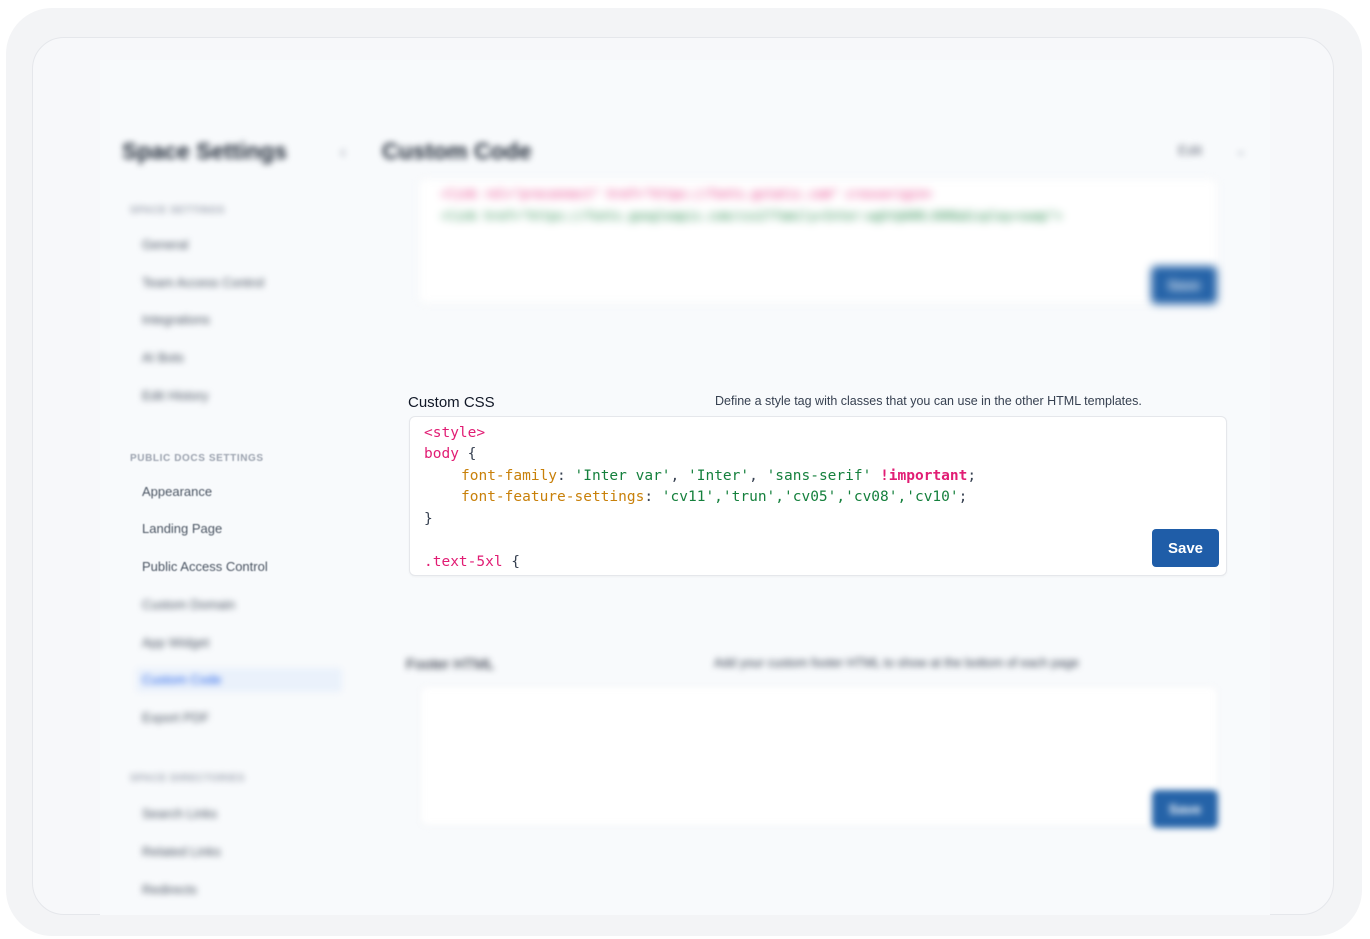 The width and height of the screenshot is (1370, 939). What do you see at coordinates (239, 680) in the screenshot?
I see `sidebar-item-custom-code: Custom Code` at bounding box center [239, 680].